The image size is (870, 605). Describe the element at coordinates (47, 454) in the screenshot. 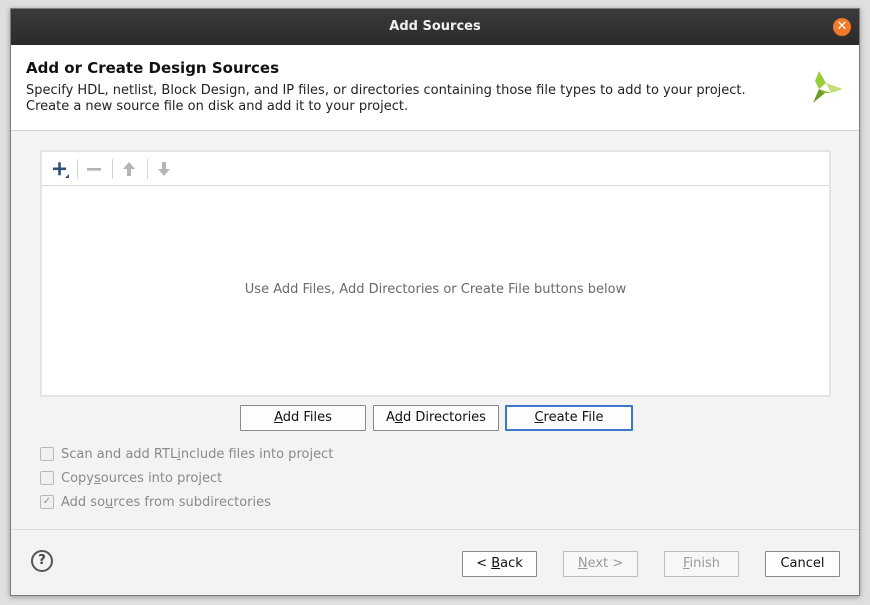

I see `scan-rtl-include-checkbox` at that location.